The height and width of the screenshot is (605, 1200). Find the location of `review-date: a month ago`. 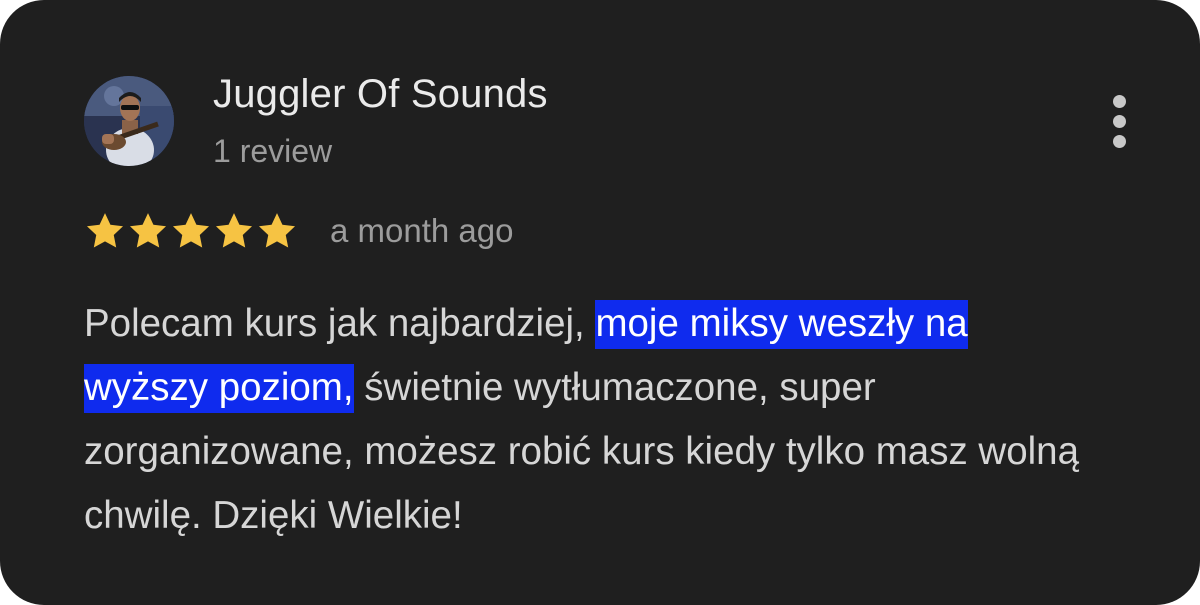

review-date: a month ago is located at coordinates (422, 230).